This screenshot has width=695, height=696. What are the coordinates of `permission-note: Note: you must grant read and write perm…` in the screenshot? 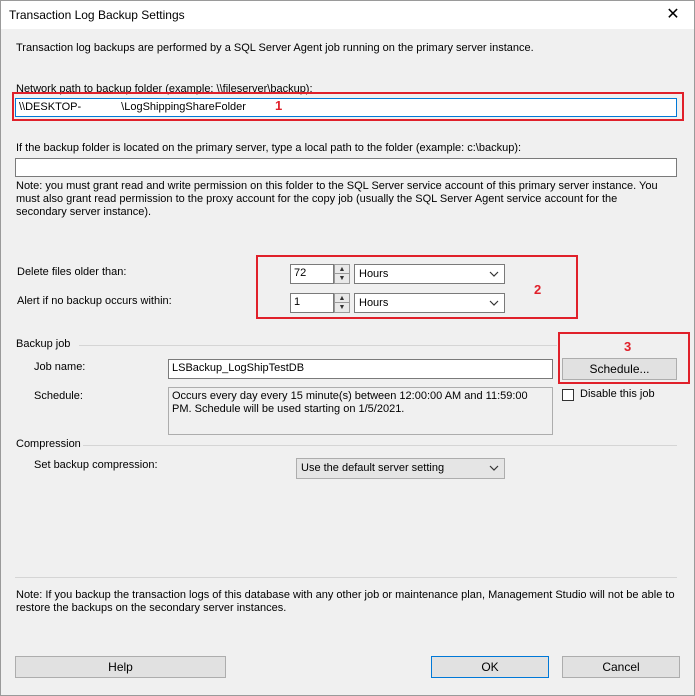 It's located at (337, 199).